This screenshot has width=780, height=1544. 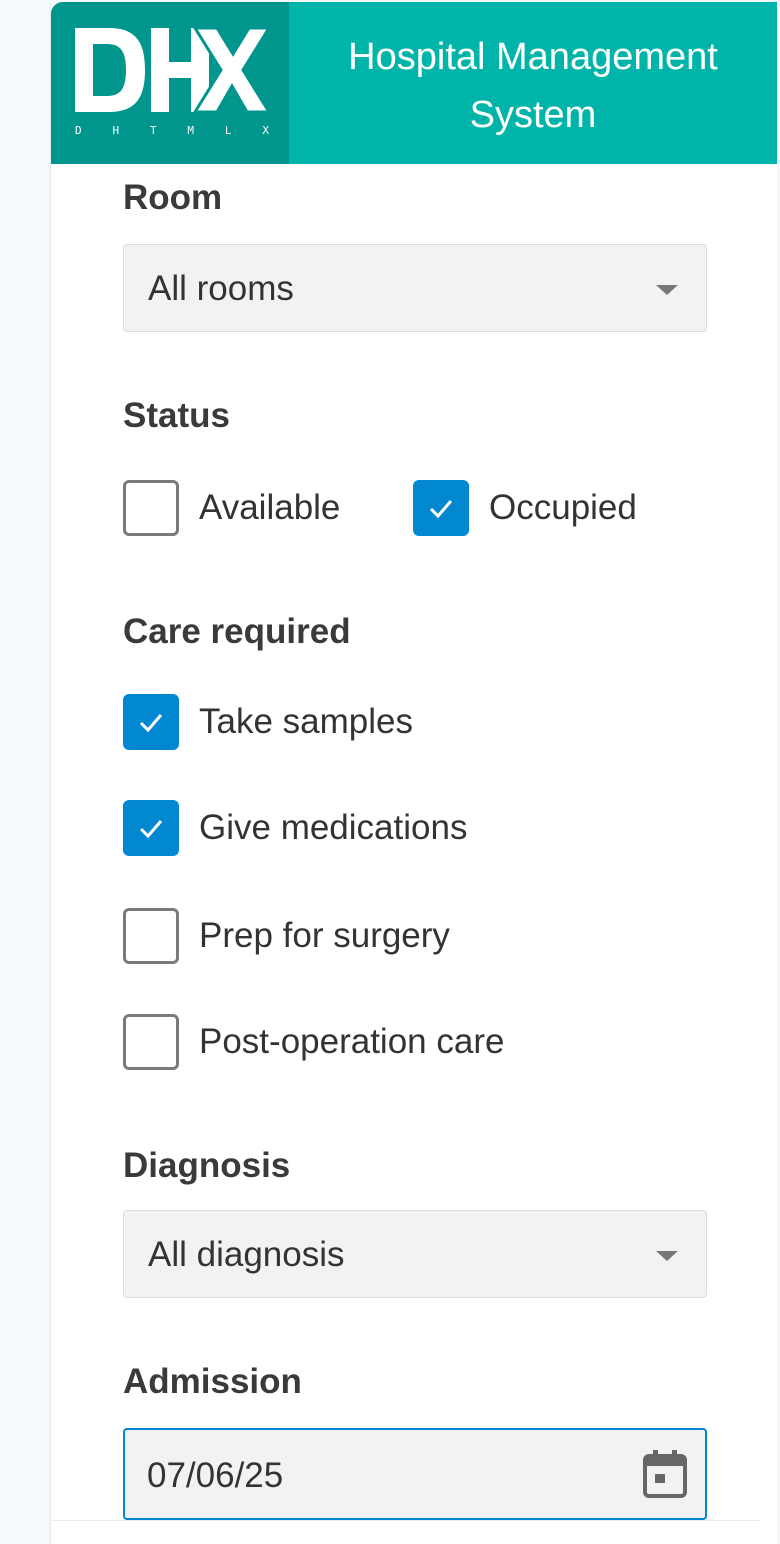 I want to click on care-post-operation-checkbox: Post-operation care, so click(x=313, y=1042).